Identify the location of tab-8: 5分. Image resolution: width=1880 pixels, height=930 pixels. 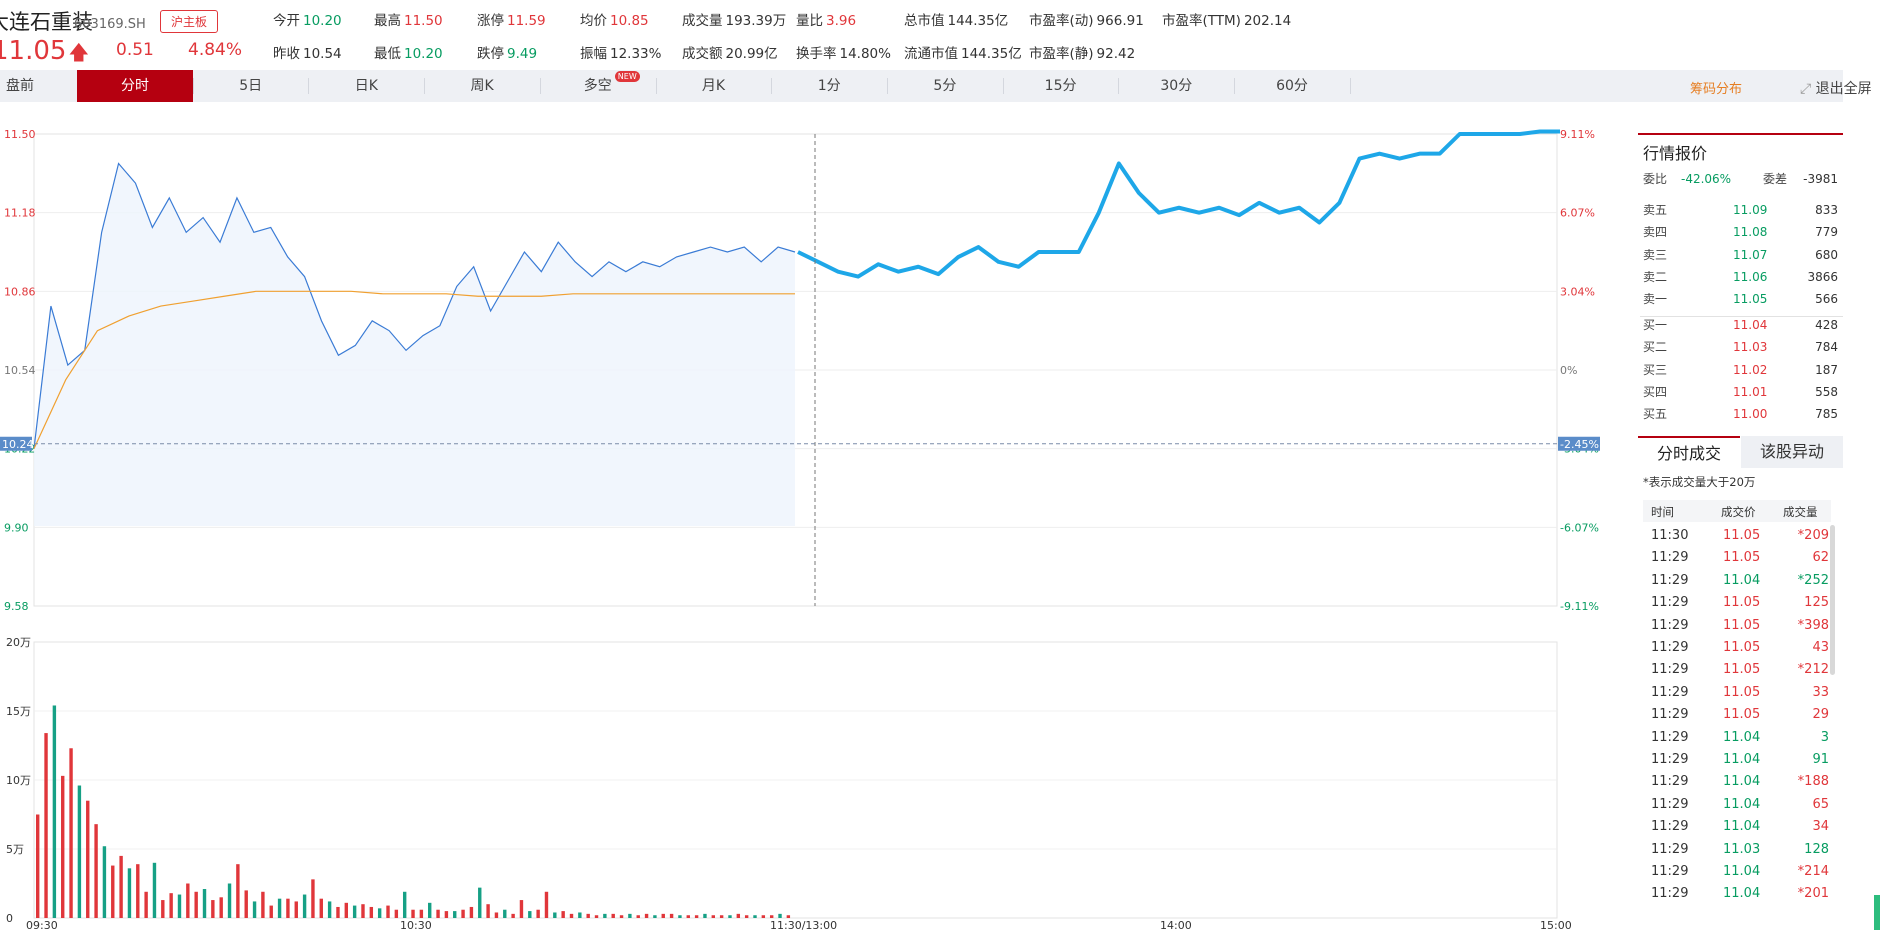
(945, 86).